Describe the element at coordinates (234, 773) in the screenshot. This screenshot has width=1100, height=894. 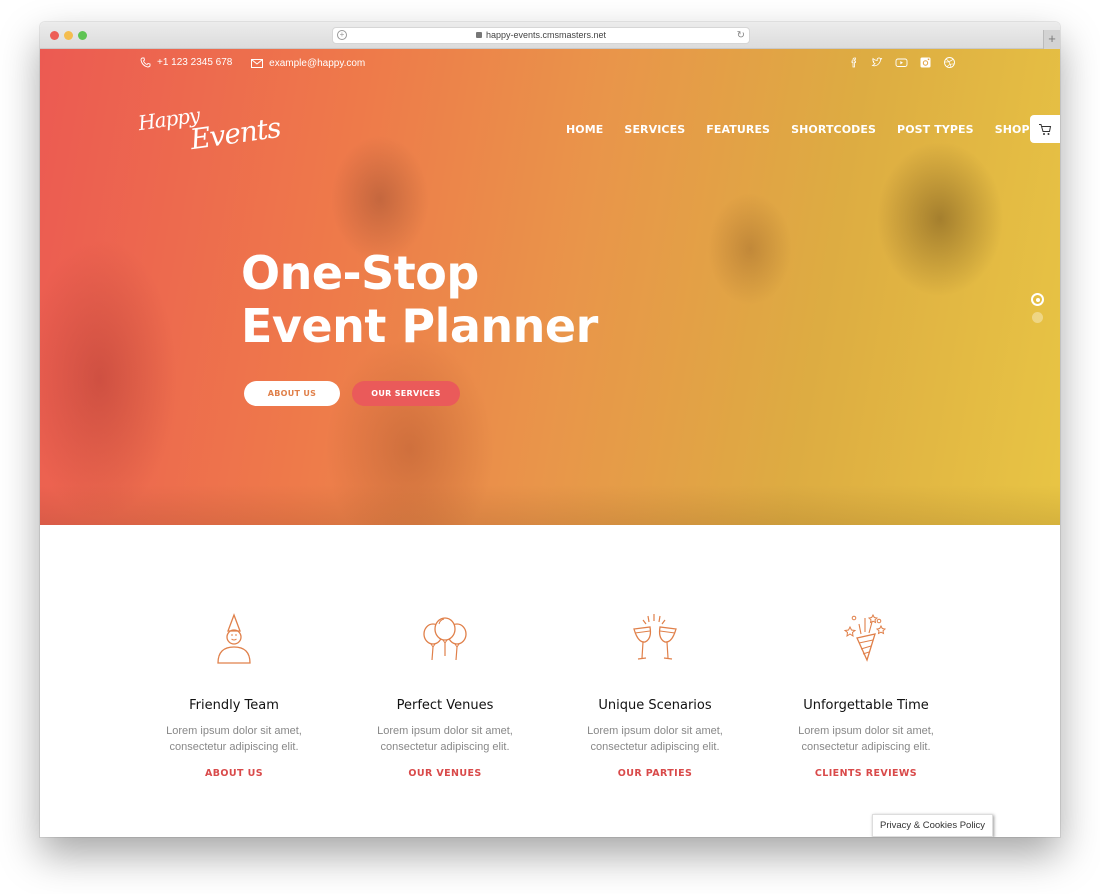
I see `feature-link-about-us: ABOUT US` at that location.